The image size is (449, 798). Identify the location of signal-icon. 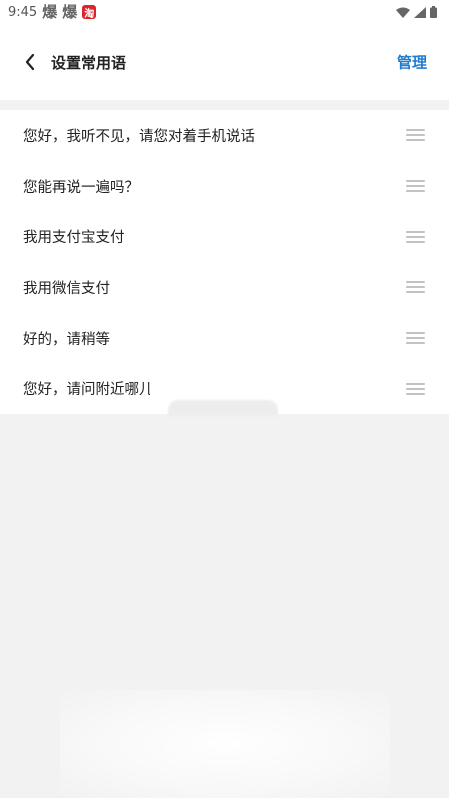
(420, 12).